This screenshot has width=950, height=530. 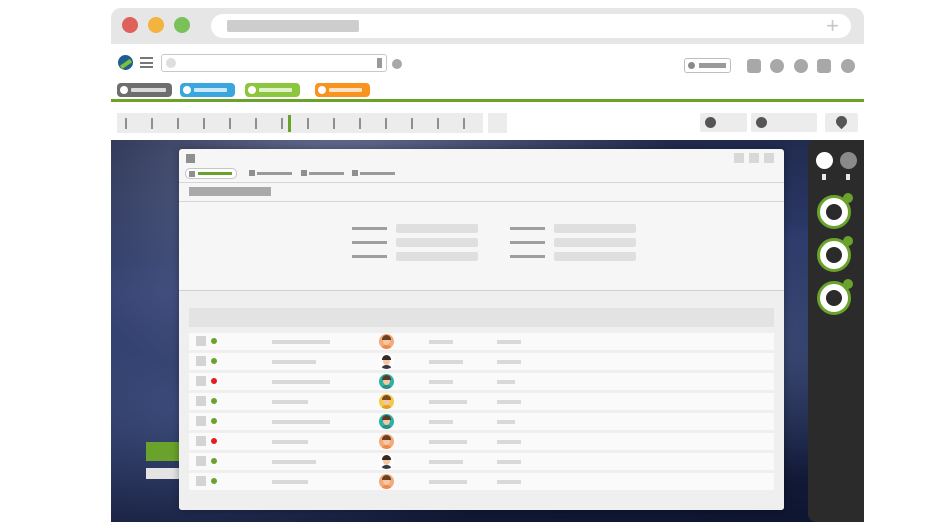 What do you see at coordinates (832, 26) in the screenshot?
I see `new-tab-icon: +` at bounding box center [832, 26].